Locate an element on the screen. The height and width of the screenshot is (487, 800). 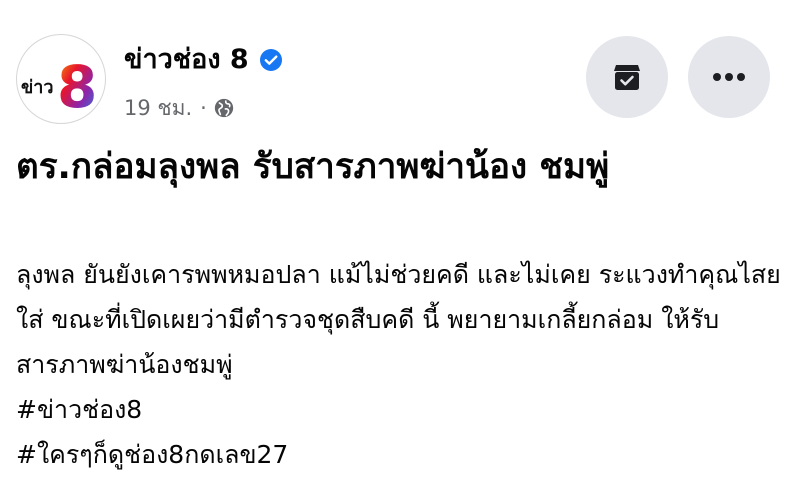
page-name-row: ข่าวช่อง 8 is located at coordinates (203, 60).